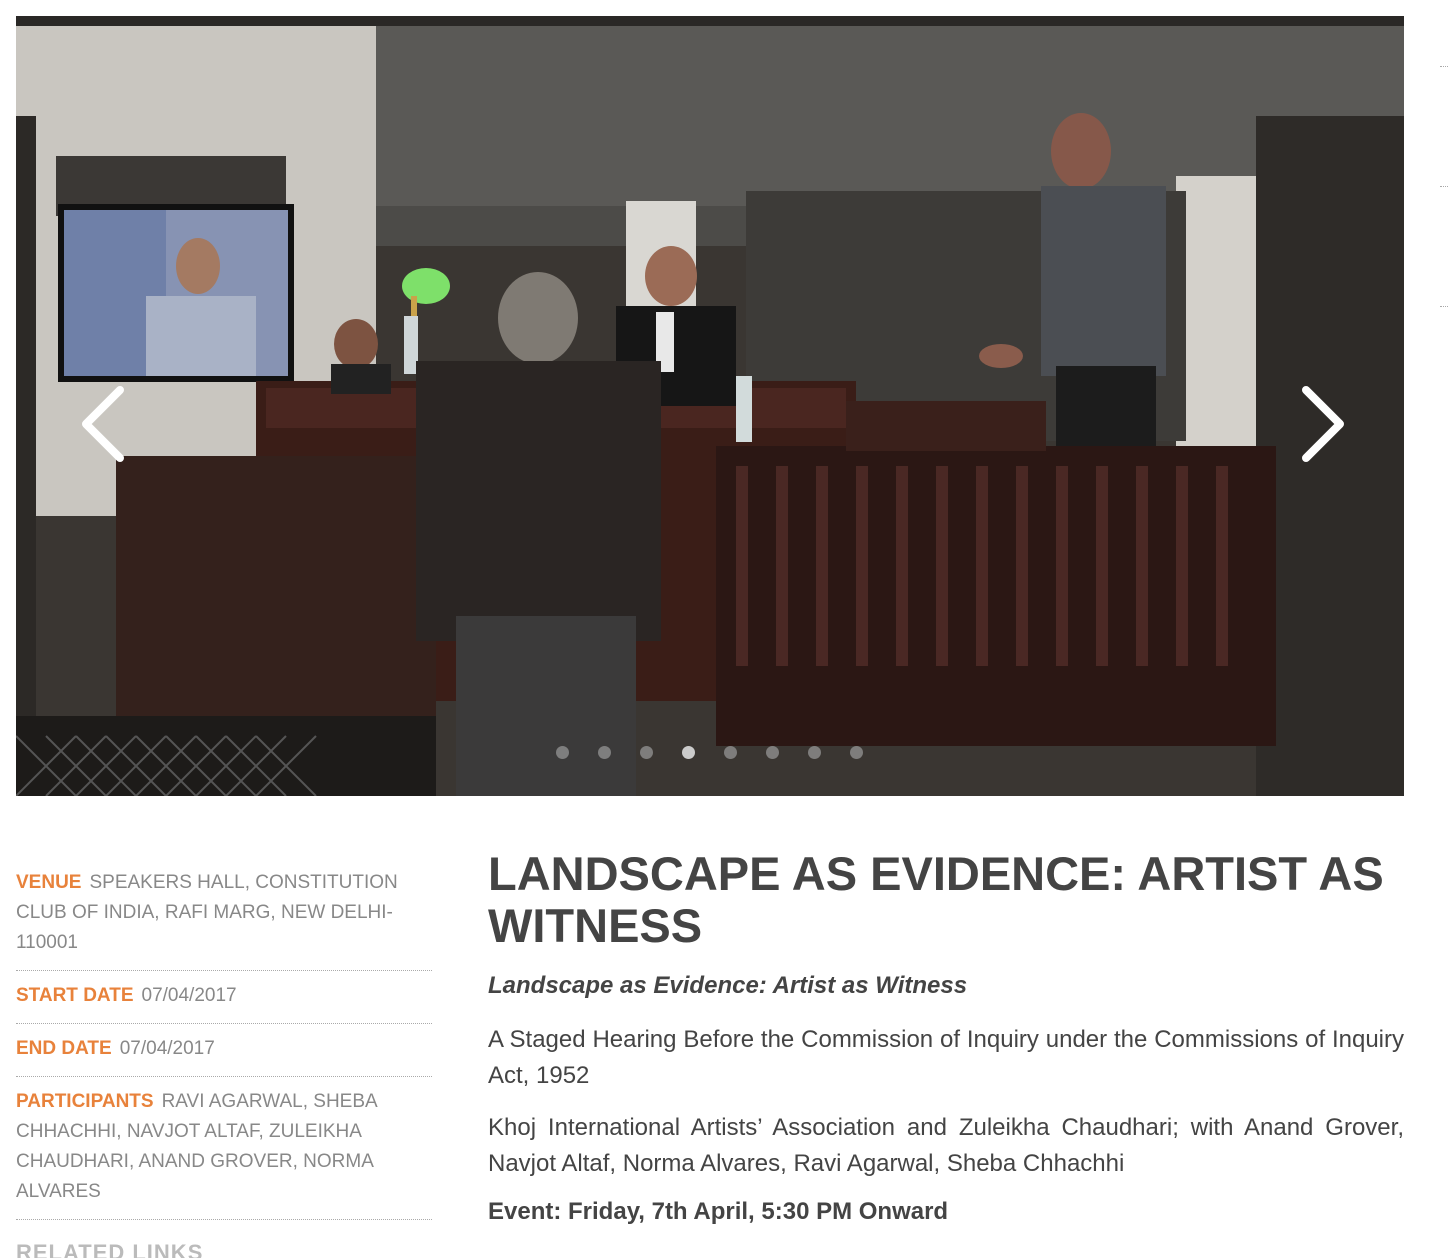  I want to click on carousel-prev-button, so click(104, 424).